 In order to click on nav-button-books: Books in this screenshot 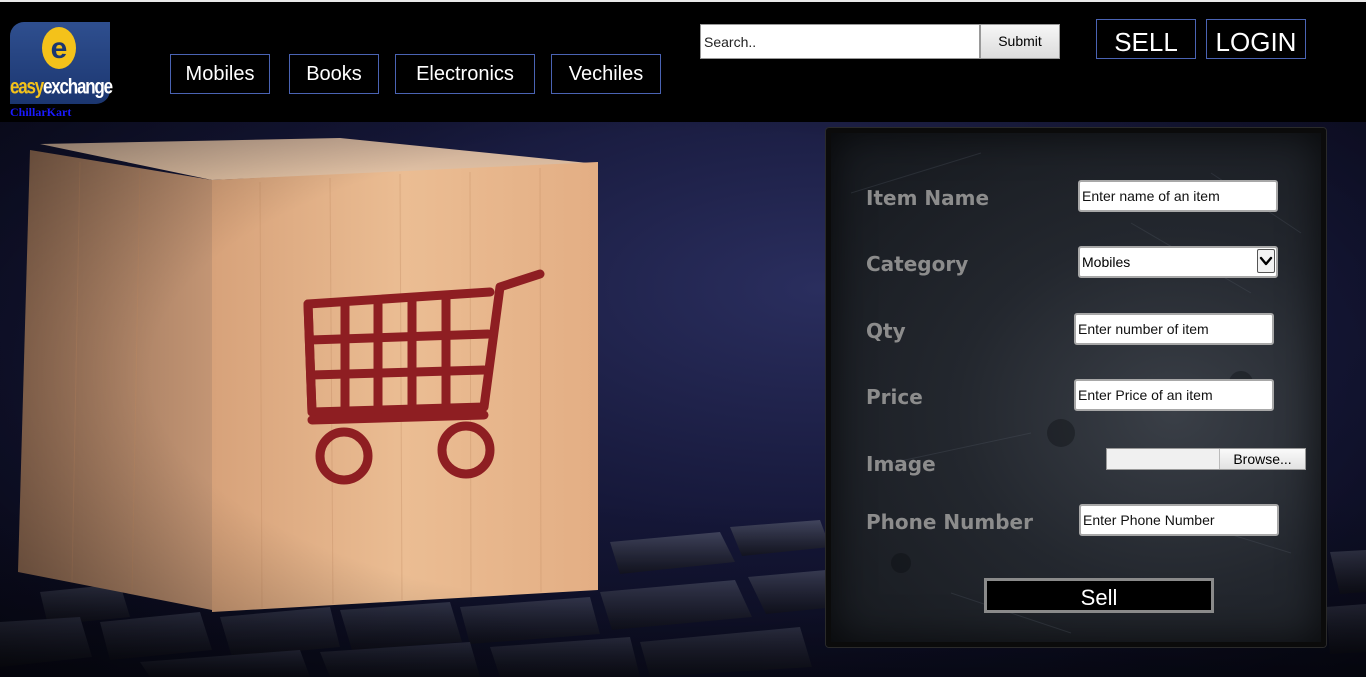, I will do `click(334, 74)`.